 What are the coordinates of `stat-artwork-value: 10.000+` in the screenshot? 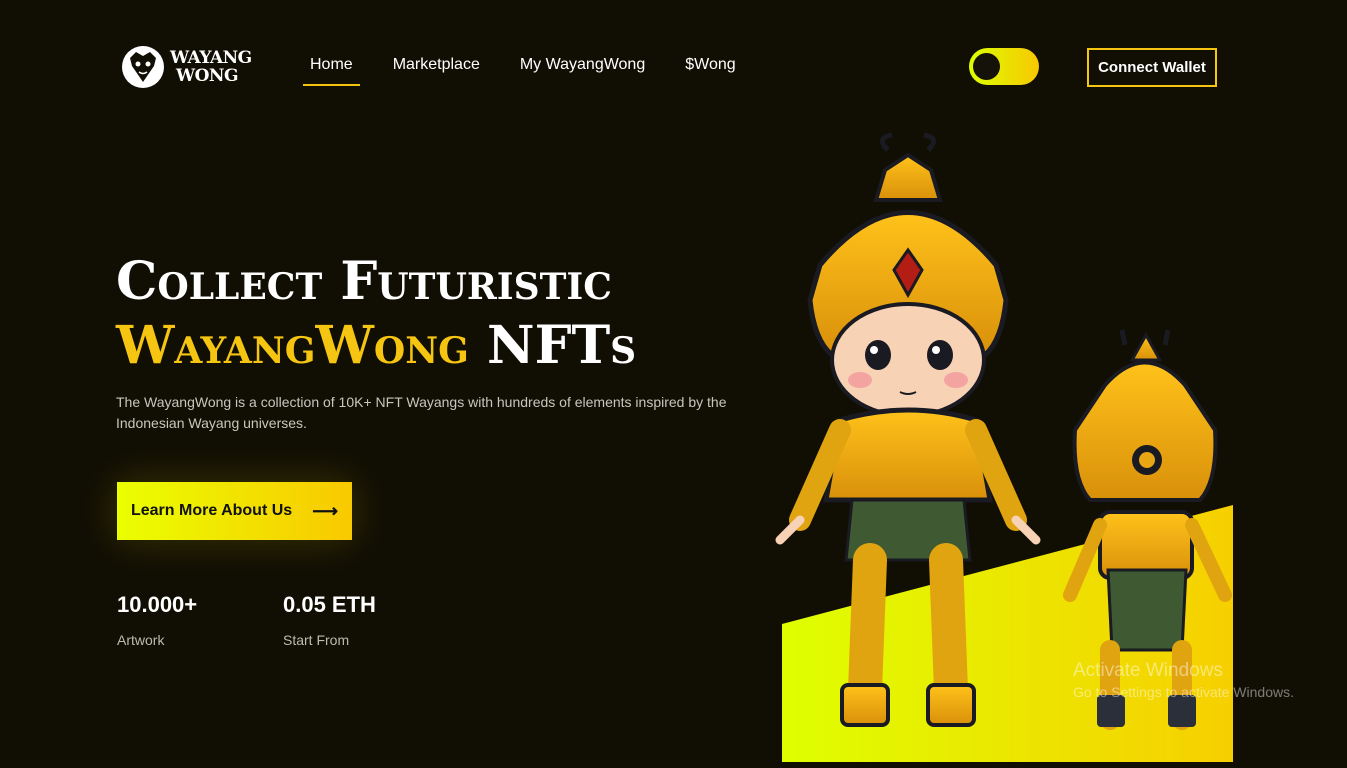 It's located at (157, 604).